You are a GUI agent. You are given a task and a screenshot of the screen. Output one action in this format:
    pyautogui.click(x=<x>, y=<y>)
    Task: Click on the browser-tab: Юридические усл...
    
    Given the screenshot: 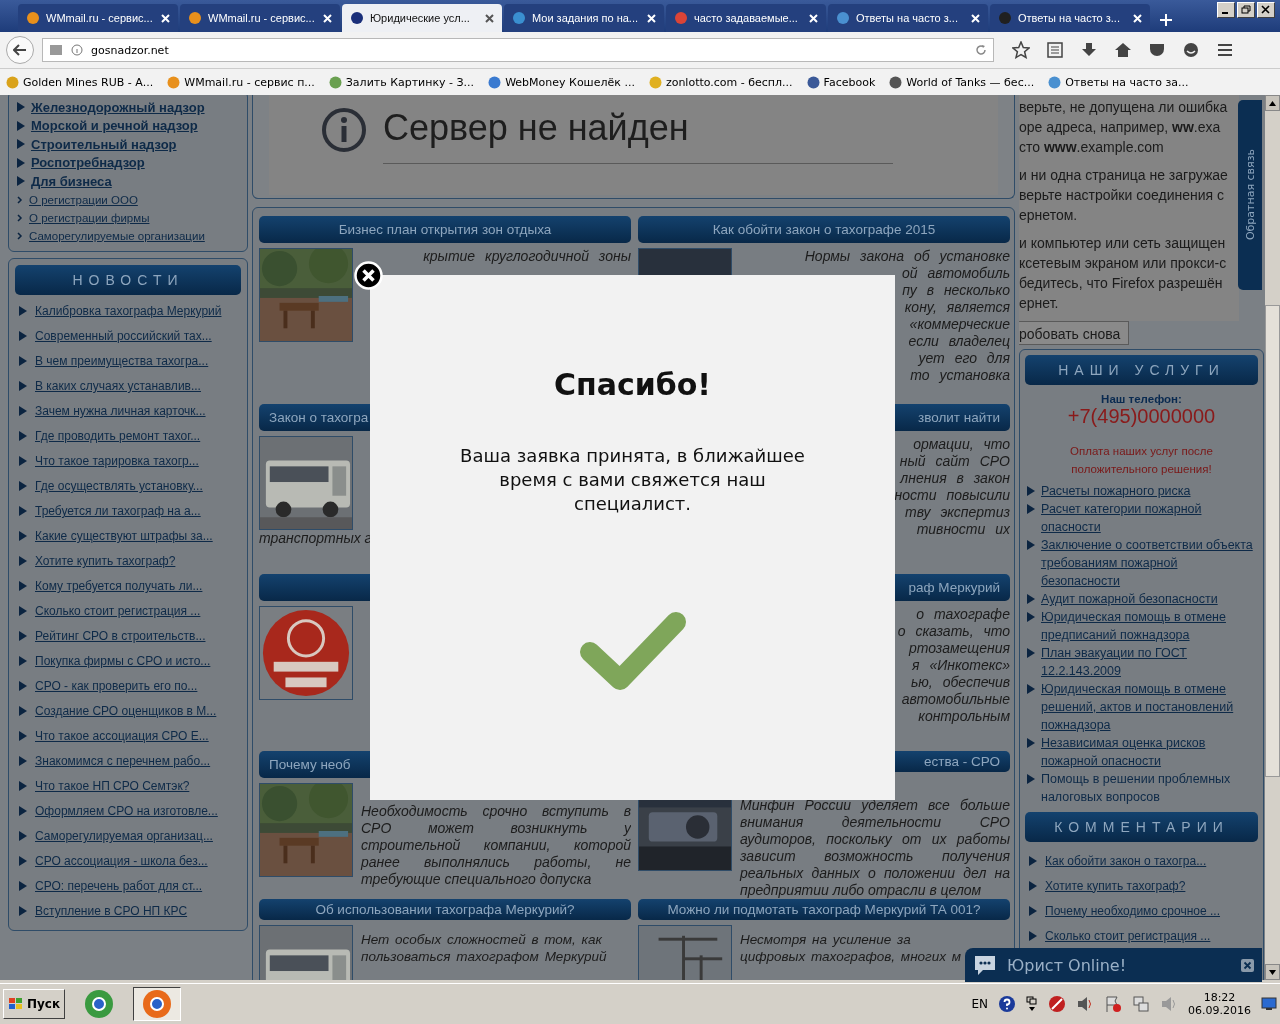 What is the action you would take?
    pyautogui.click(x=422, y=18)
    